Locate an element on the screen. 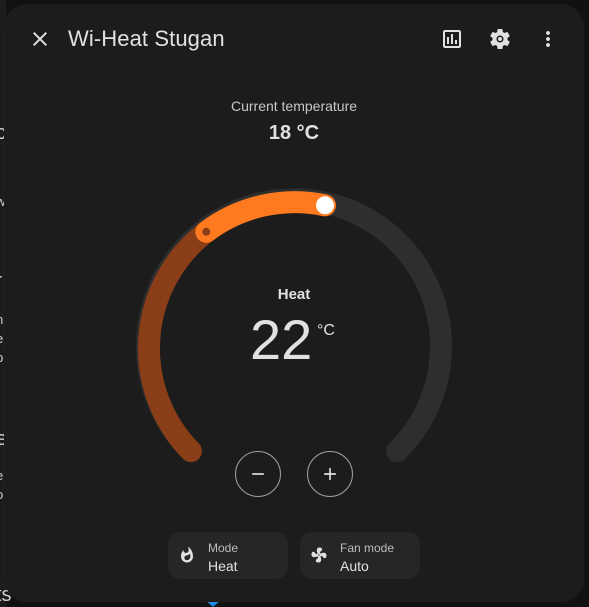 The image size is (589, 607). increase-temperature-button is located at coordinates (330, 474).